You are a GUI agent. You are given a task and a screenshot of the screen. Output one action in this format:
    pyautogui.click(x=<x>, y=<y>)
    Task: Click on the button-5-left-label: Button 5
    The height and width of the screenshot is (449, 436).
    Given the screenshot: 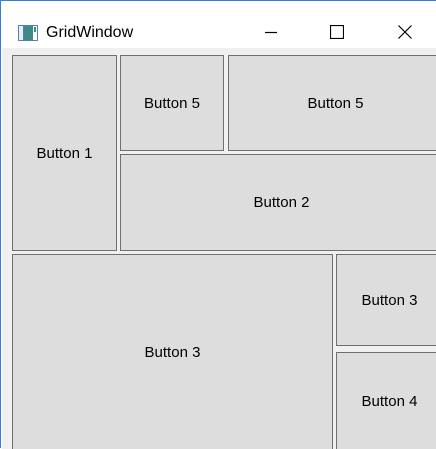 What is the action you would take?
    pyautogui.click(x=172, y=103)
    